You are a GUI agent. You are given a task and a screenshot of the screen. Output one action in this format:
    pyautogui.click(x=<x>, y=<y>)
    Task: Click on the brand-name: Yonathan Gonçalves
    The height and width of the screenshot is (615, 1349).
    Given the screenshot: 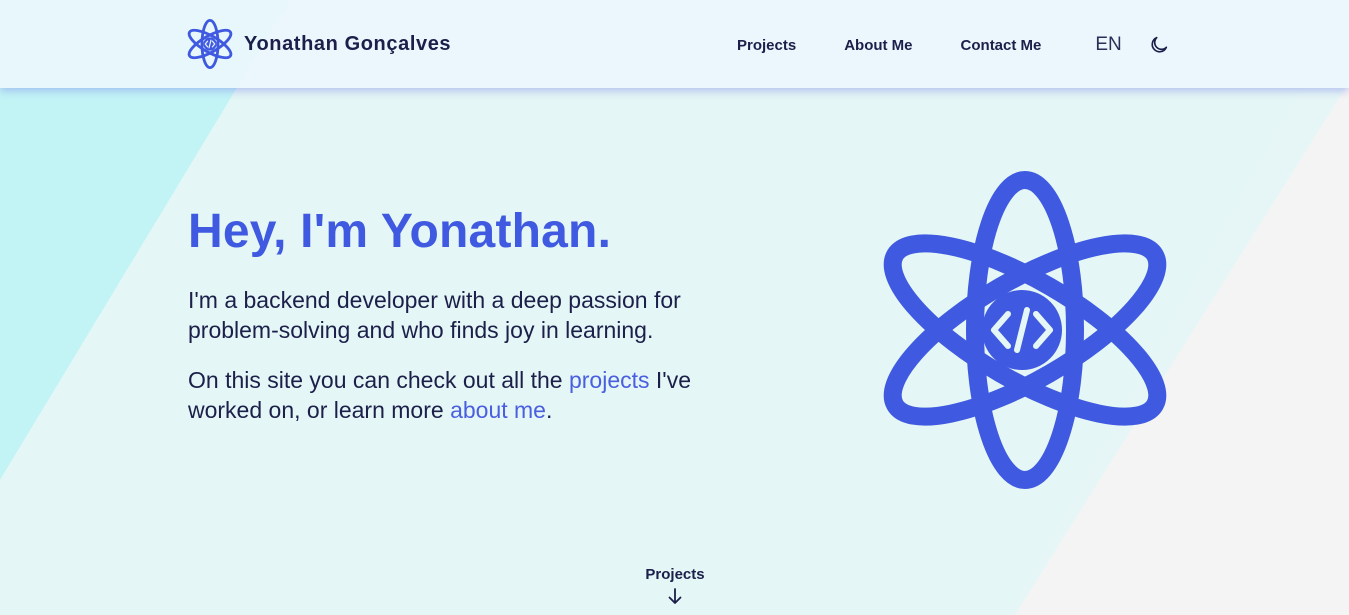 What is the action you would take?
    pyautogui.click(x=348, y=43)
    